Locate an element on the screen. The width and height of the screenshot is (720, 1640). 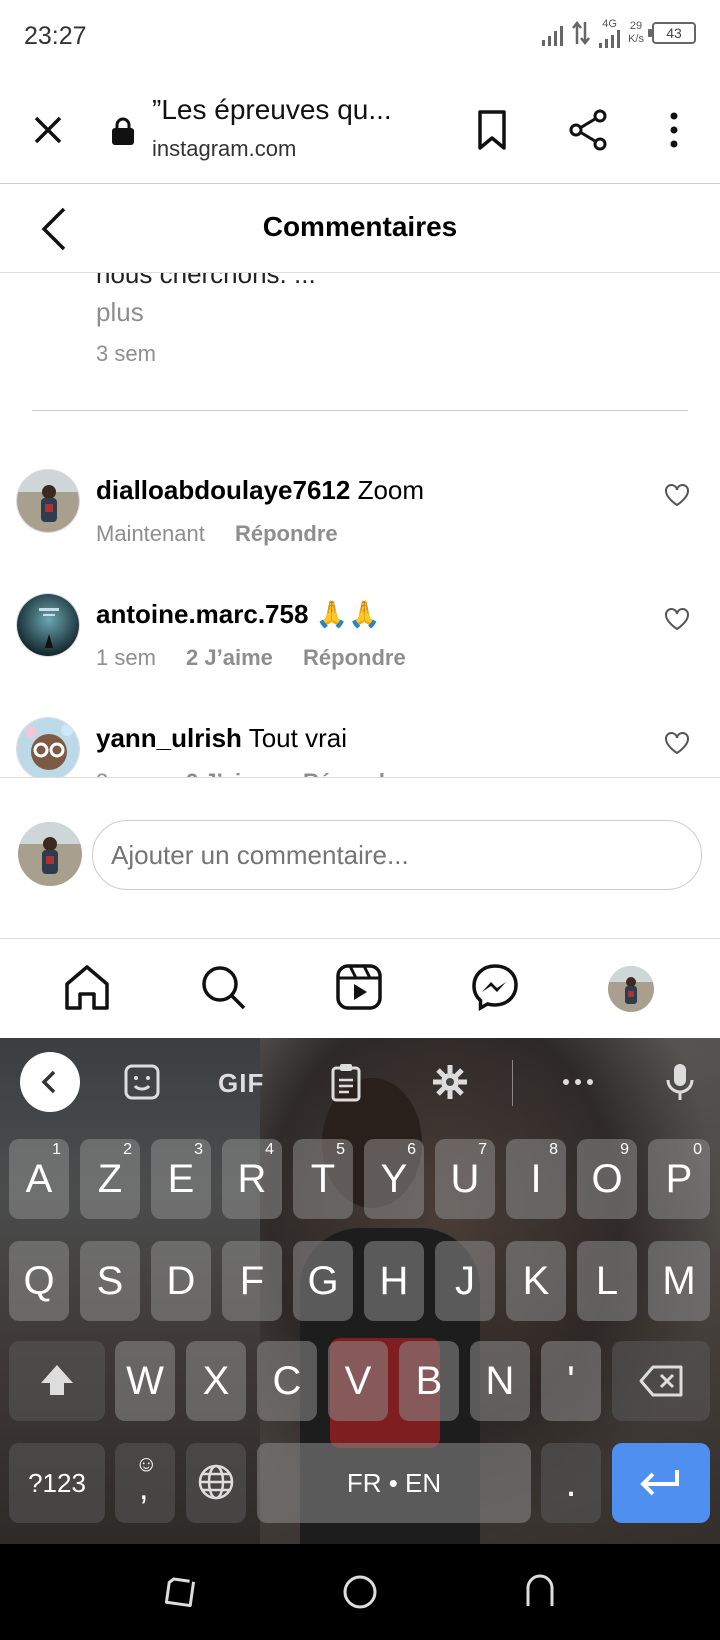
period-key: . is located at coordinates (571, 1483).